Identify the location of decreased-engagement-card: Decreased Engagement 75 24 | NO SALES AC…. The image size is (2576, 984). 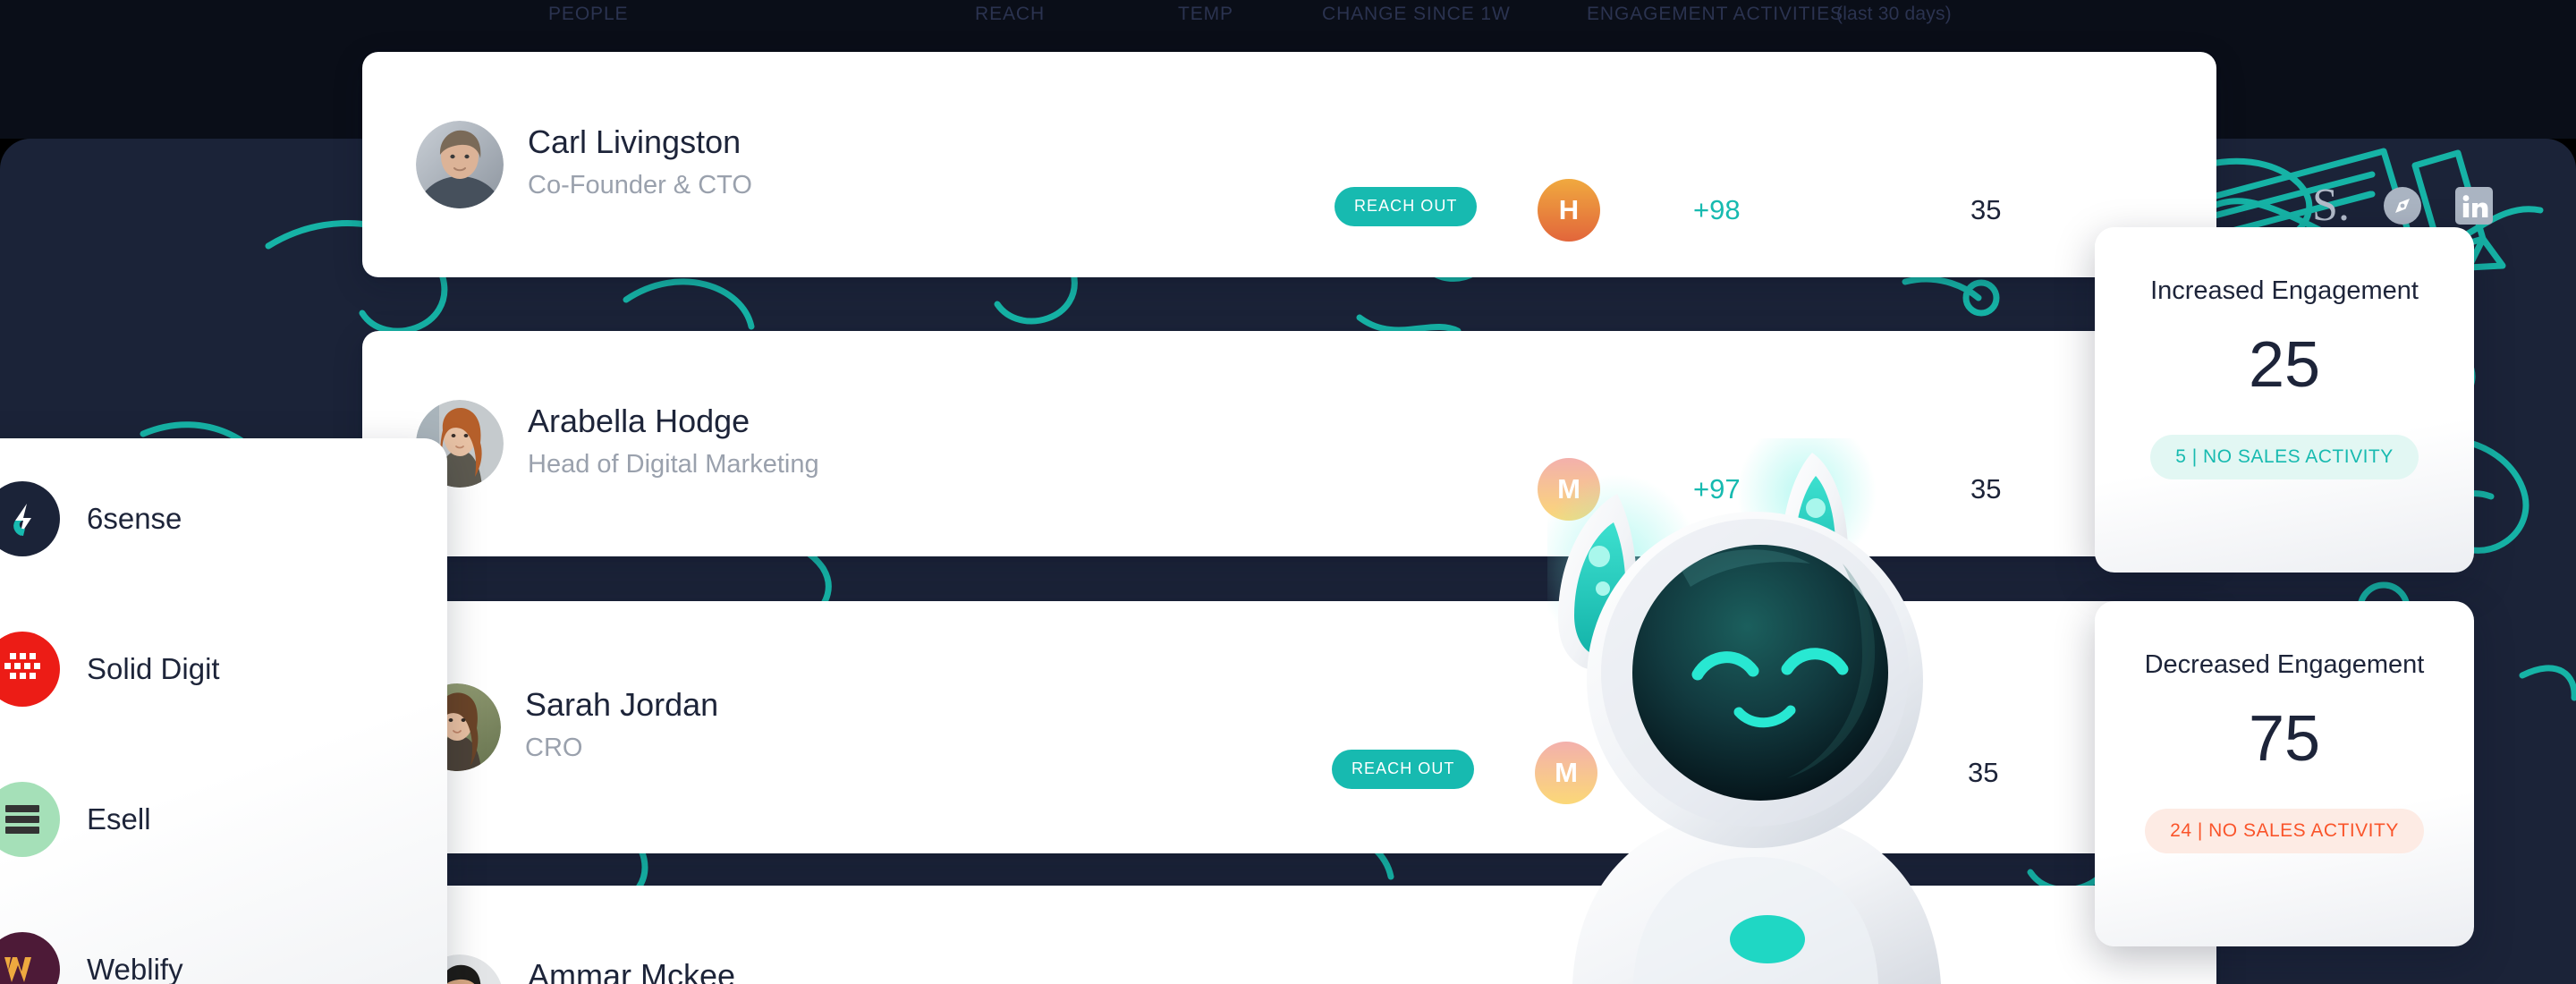
(2284, 773).